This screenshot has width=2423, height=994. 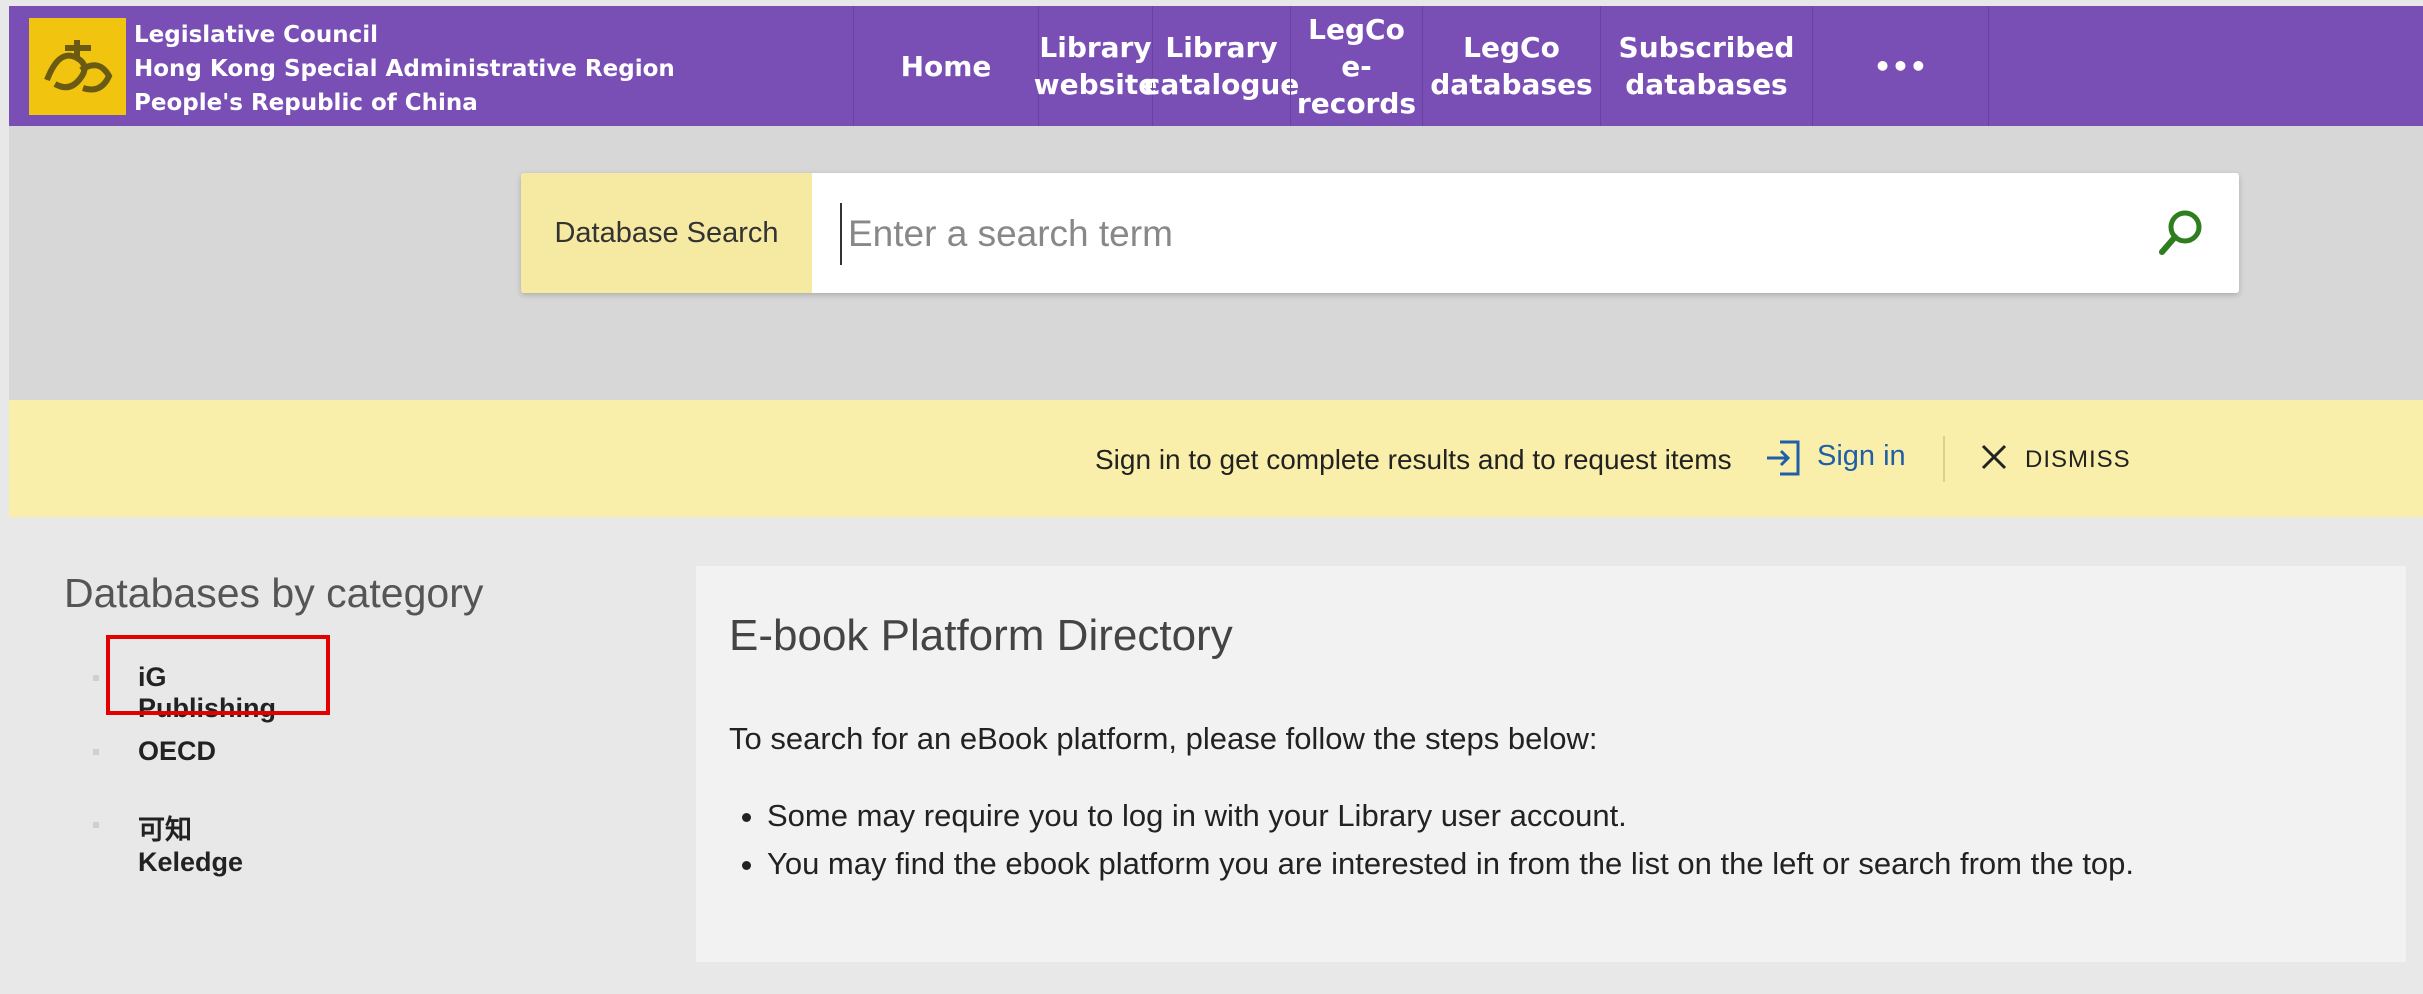 I want to click on page-title: E-book Platform Directory, so click(x=981, y=635).